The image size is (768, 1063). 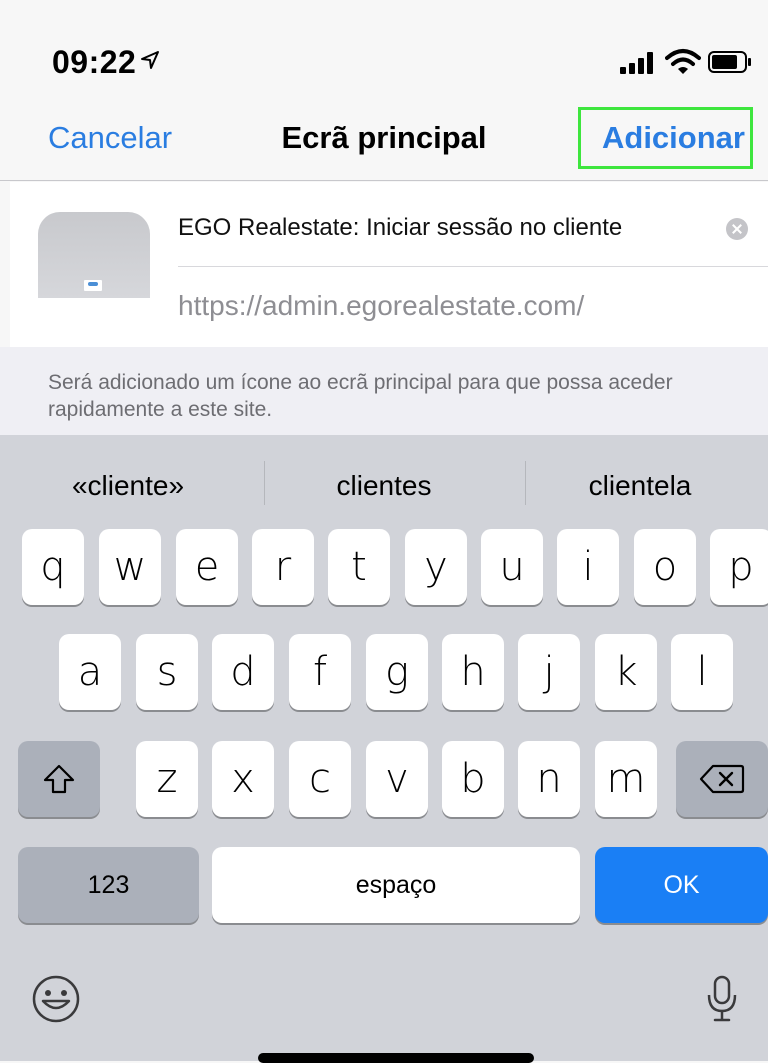 What do you see at coordinates (473, 266) in the screenshot?
I see `divider` at bounding box center [473, 266].